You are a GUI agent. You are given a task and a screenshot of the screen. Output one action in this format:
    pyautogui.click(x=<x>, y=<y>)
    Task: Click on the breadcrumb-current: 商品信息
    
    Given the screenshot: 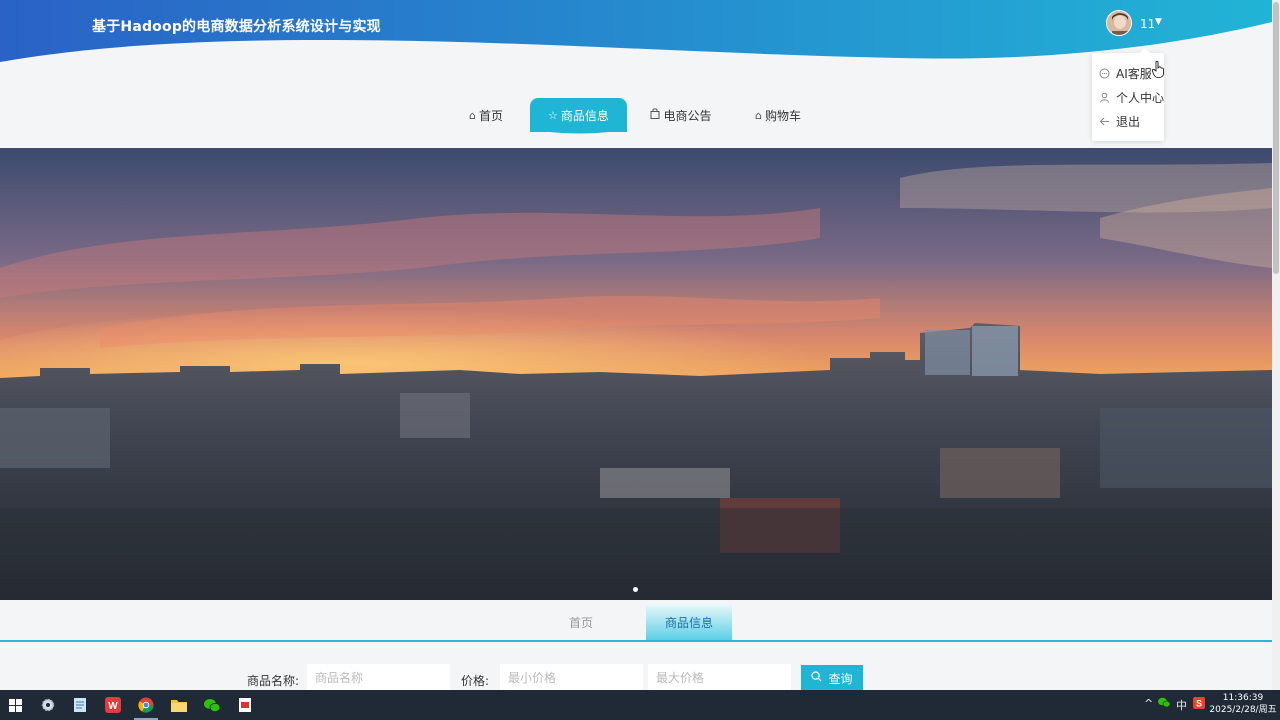 What is the action you would take?
    pyautogui.click(x=689, y=622)
    